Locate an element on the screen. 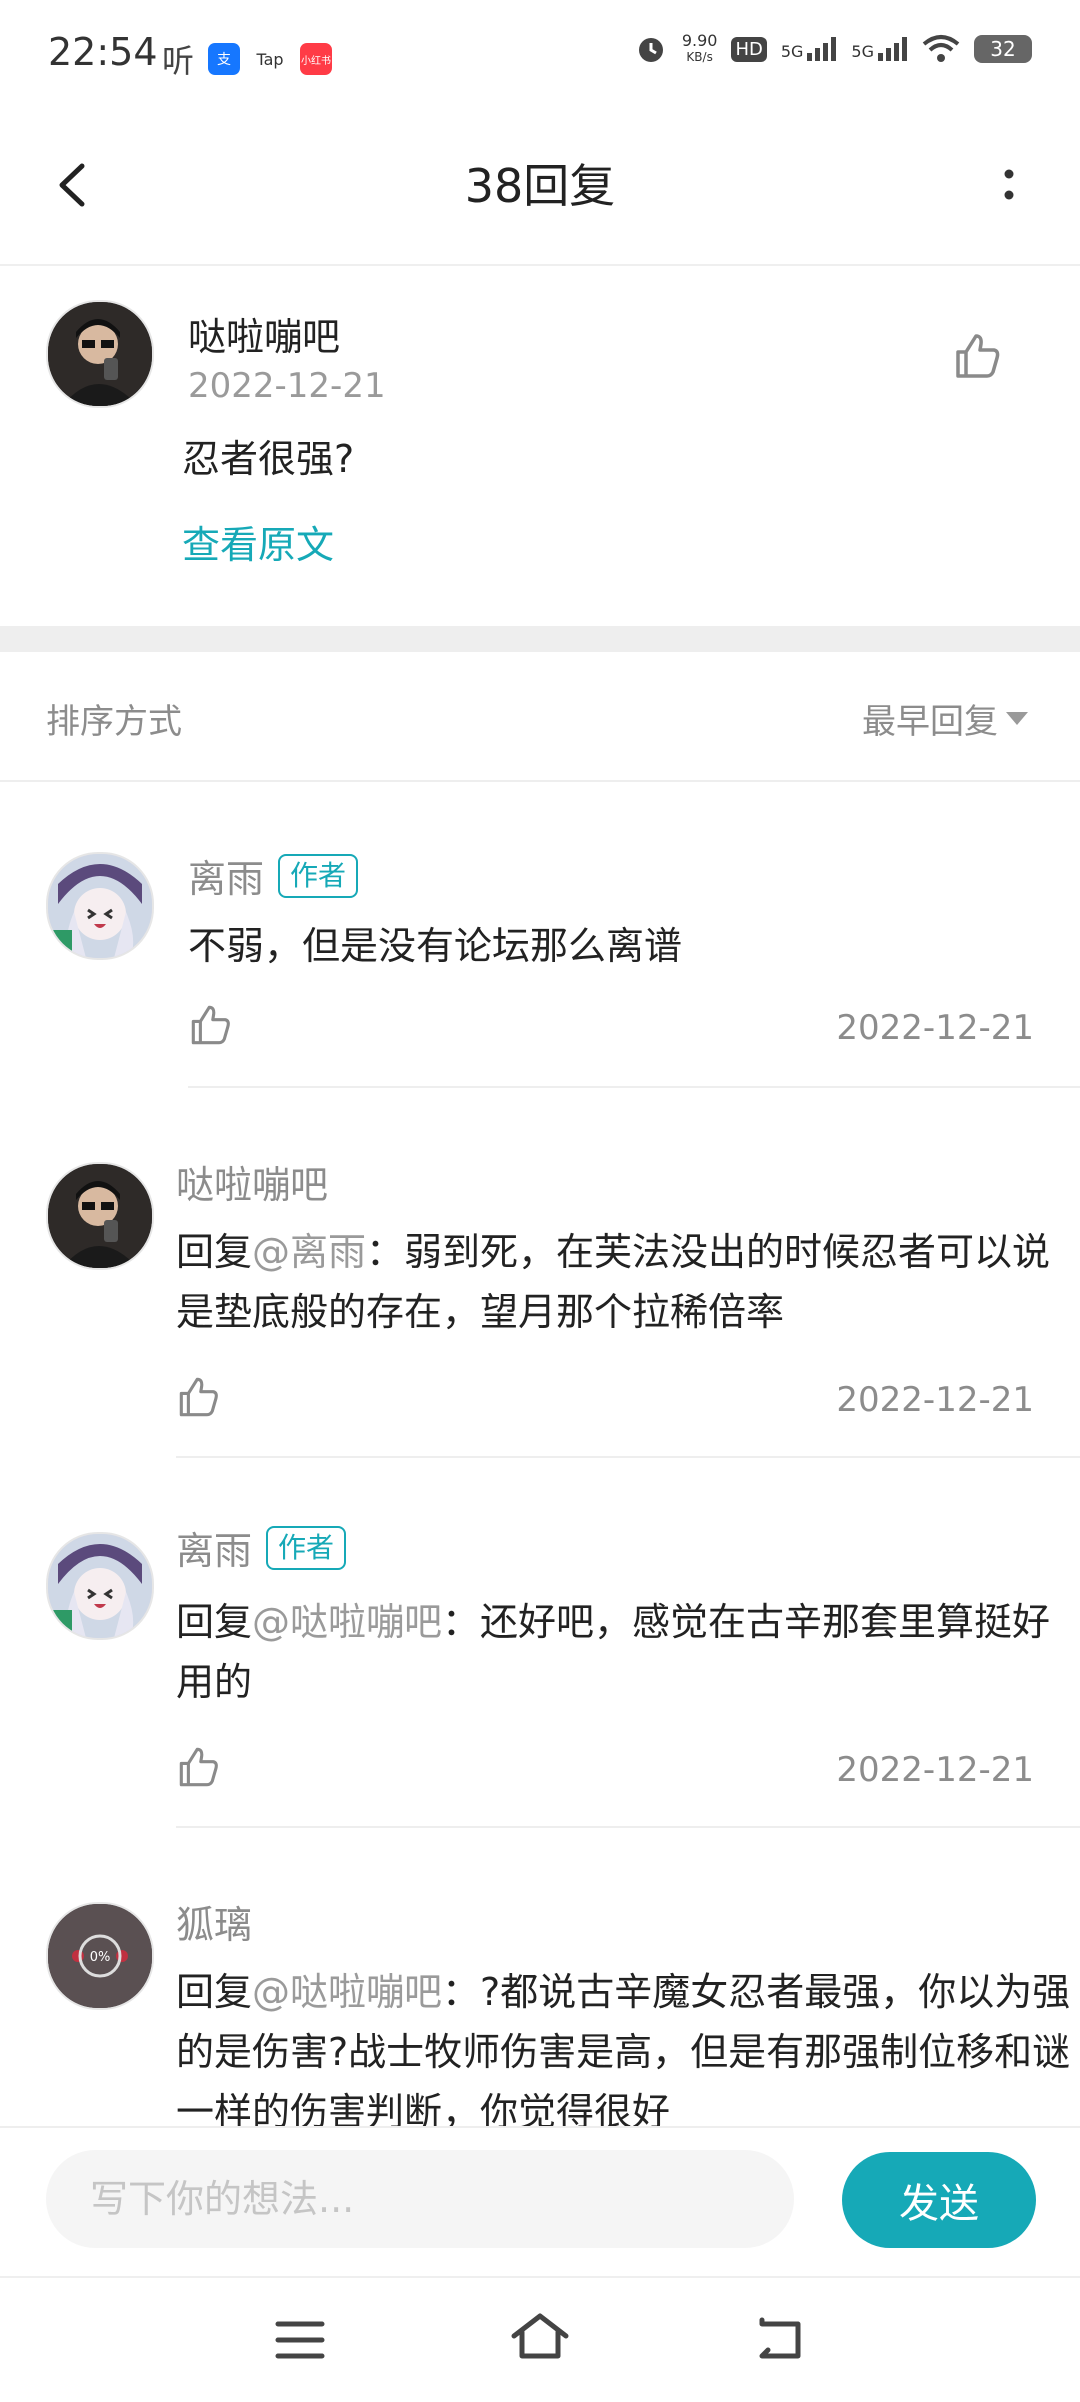  listen-indicator: 听 is located at coordinates (178, 61).